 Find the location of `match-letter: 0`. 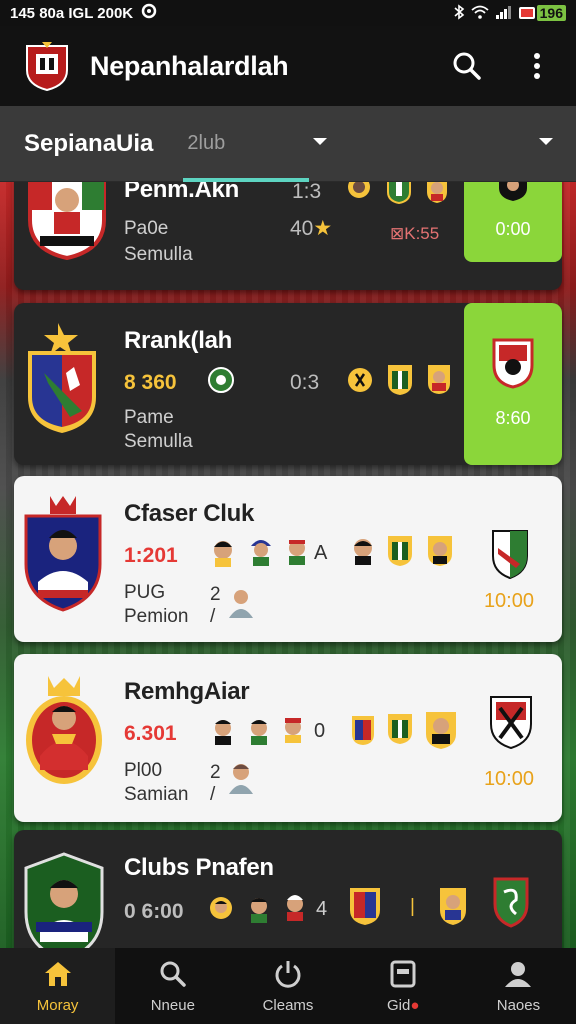

match-letter: 0 is located at coordinates (320, 731).